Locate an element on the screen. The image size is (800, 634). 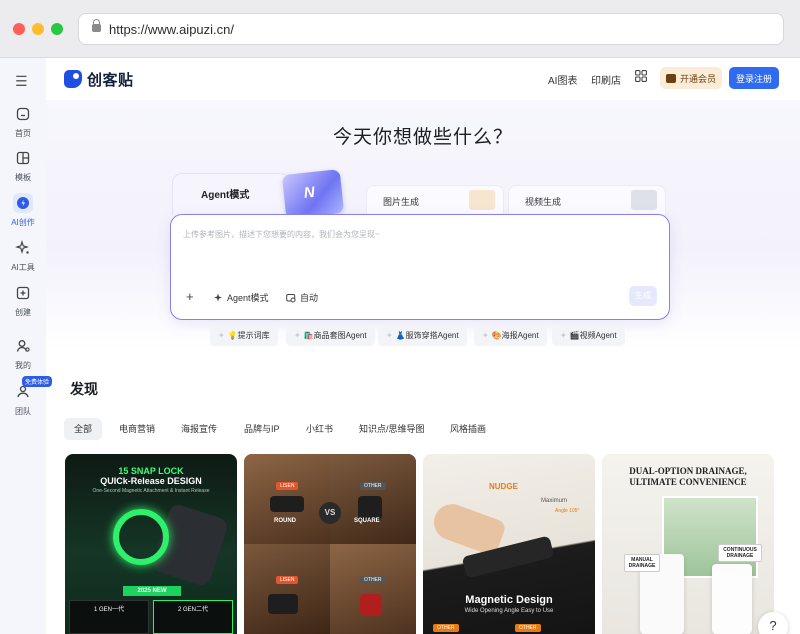
gen1-label: 1 GEN一代 is located at coordinates (109, 617).